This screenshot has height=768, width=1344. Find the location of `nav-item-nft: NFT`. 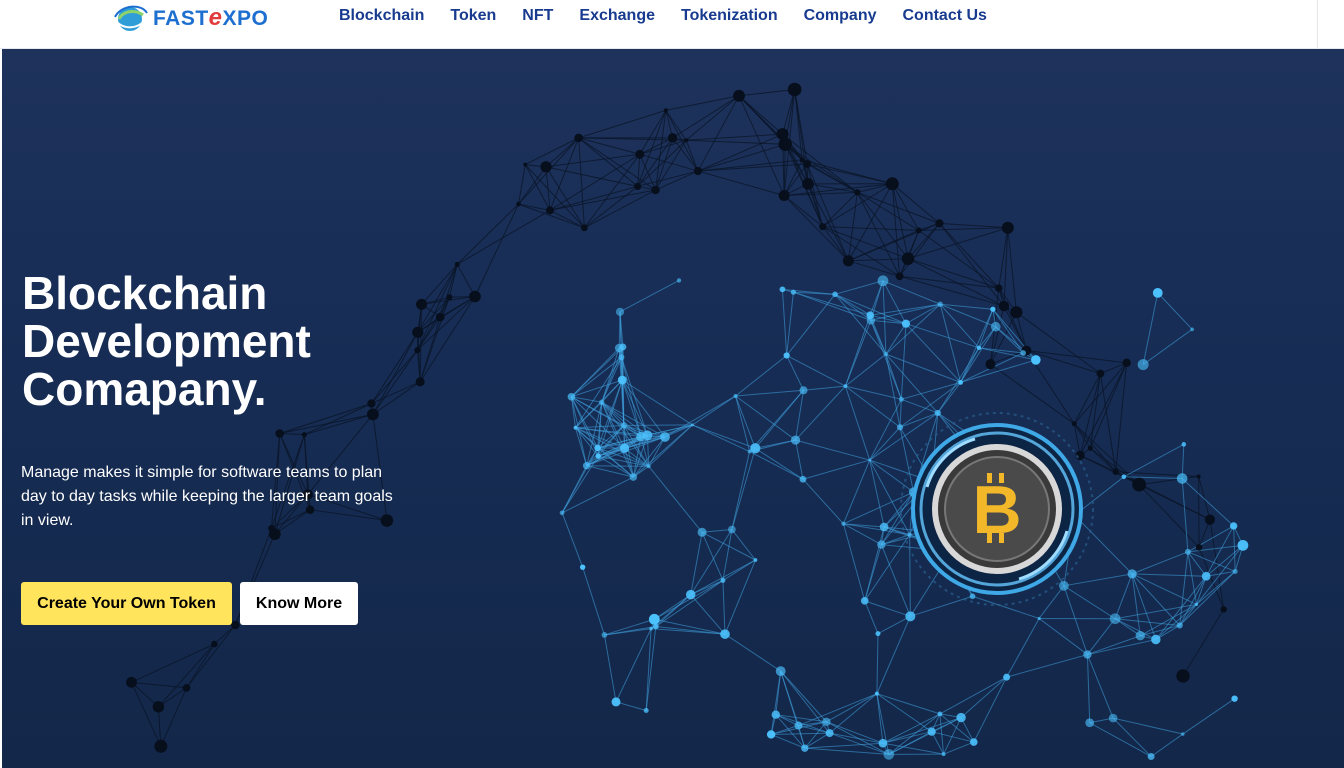

nav-item-nft: NFT is located at coordinates (537, 16).